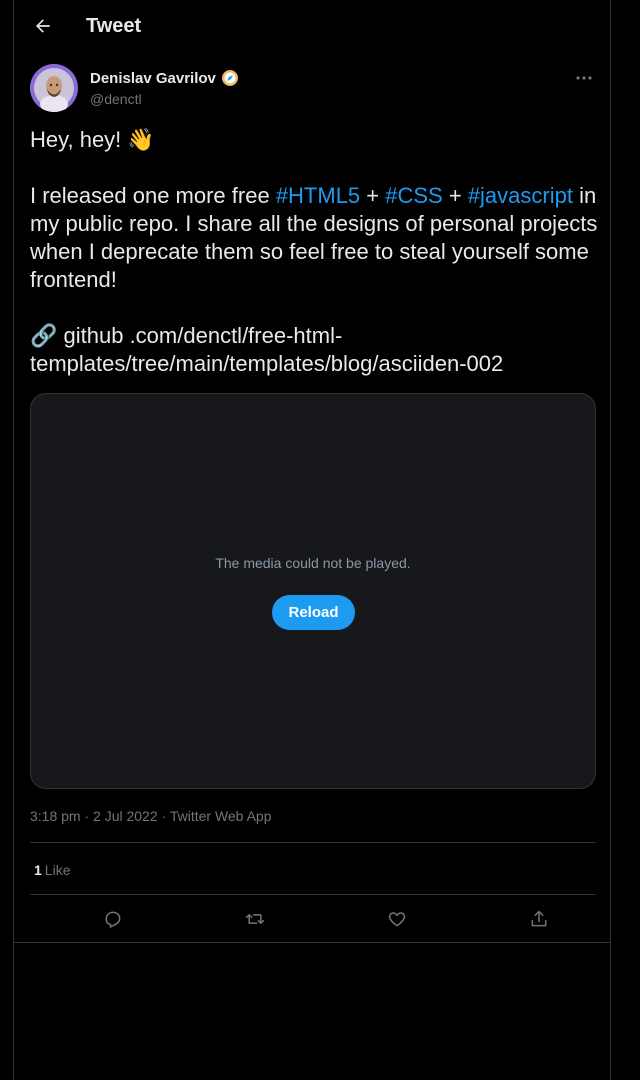 Image resolution: width=640 pixels, height=1080 pixels. I want to click on reload-button: Reload, so click(313, 612).